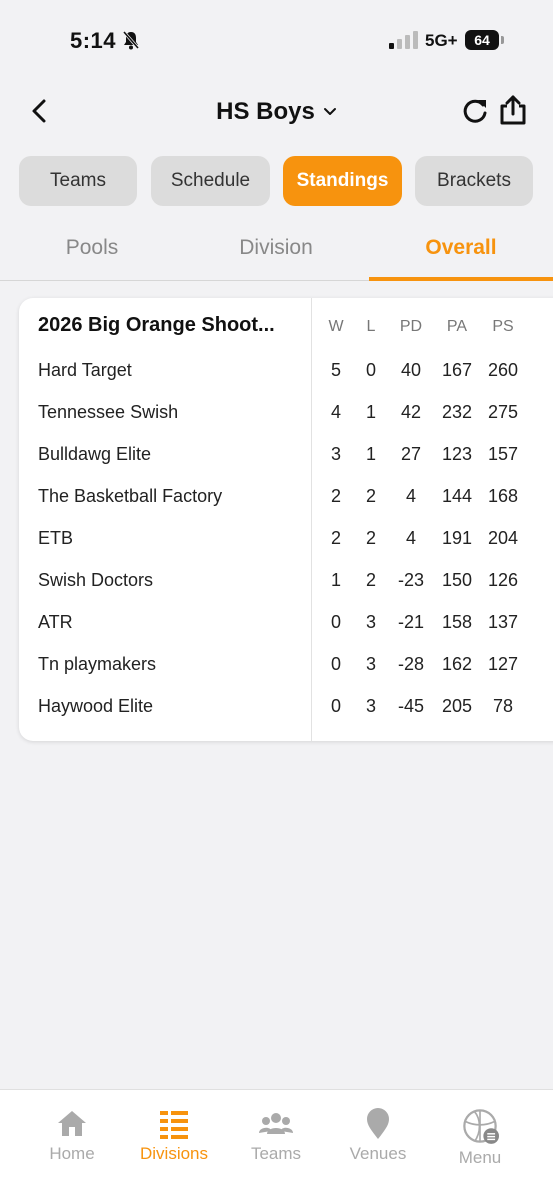 This screenshot has width=553, height=1200. I want to click on nav-home: Home, so click(72, 1136).